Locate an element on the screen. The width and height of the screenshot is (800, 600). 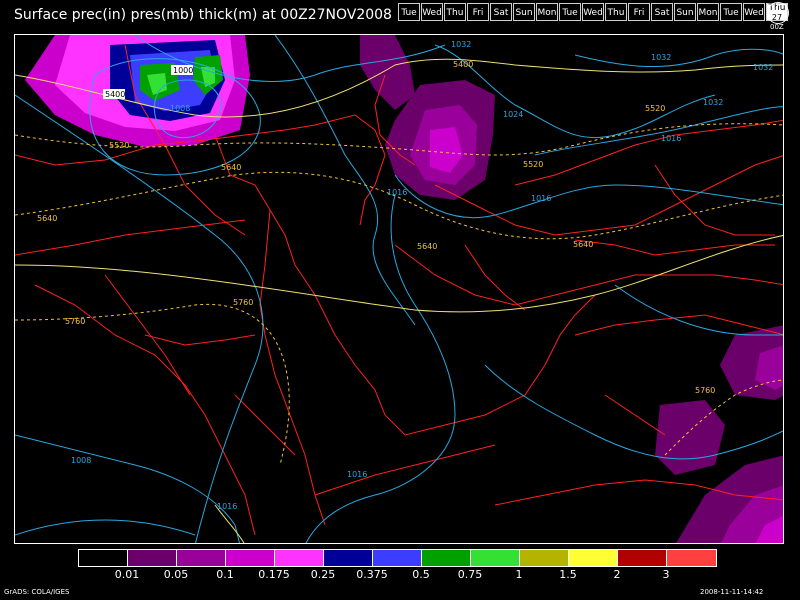
colorbar-label: 0.01 is located at coordinates (127, 574).